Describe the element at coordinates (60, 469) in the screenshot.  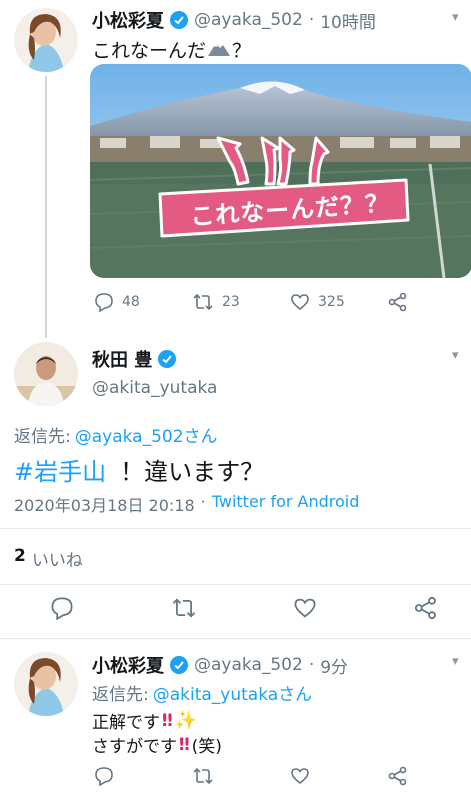
I see `hashtag-link: #岩手山` at that location.